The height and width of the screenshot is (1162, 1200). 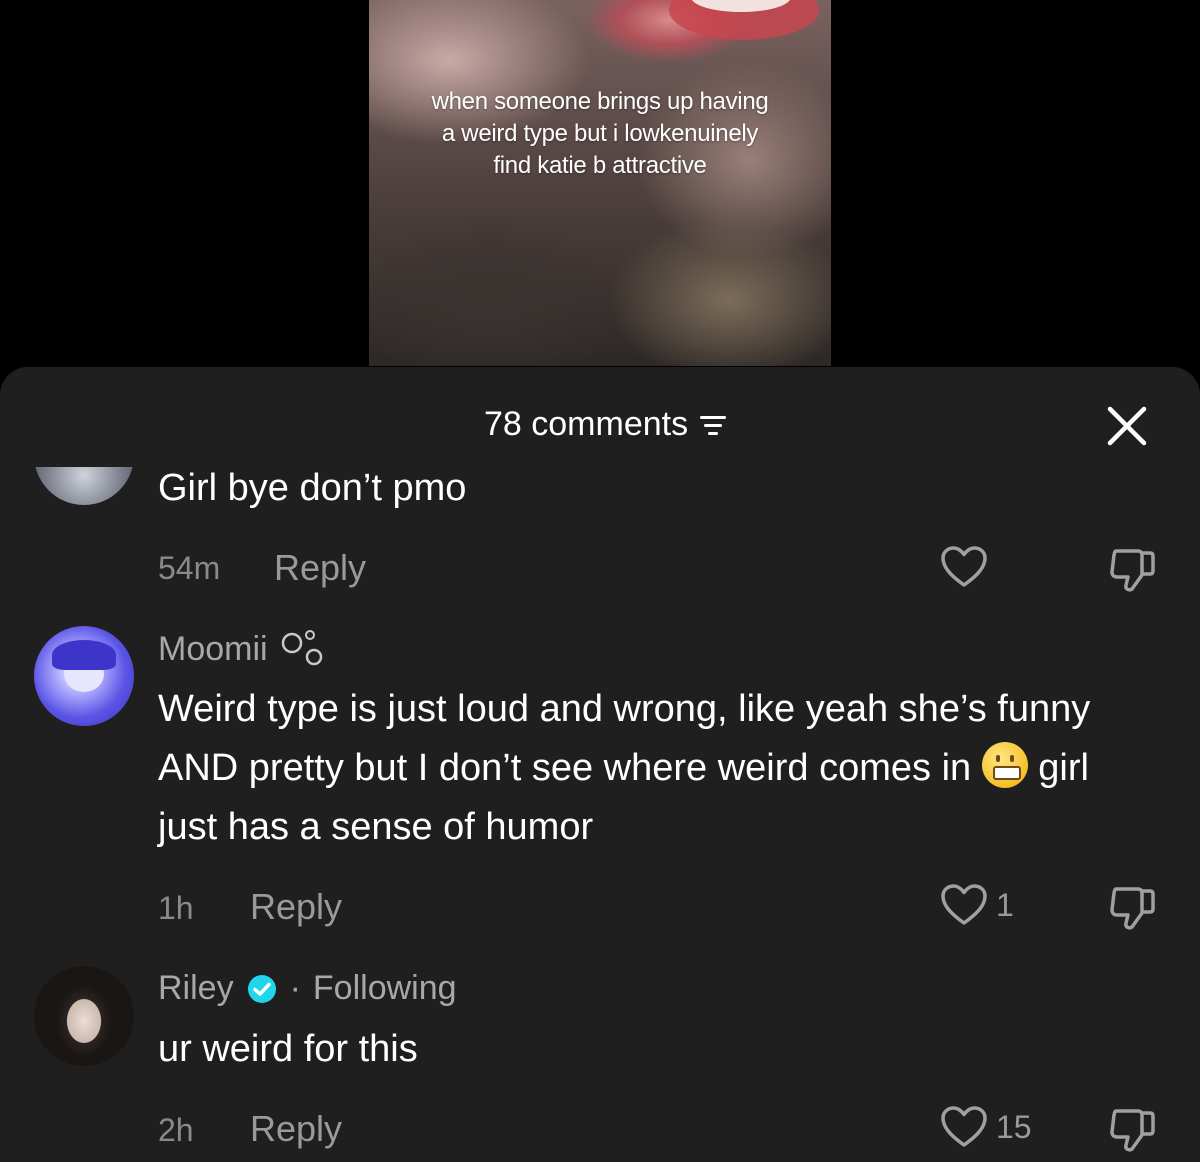 I want to click on following-label: Following, so click(x=384, y=988).